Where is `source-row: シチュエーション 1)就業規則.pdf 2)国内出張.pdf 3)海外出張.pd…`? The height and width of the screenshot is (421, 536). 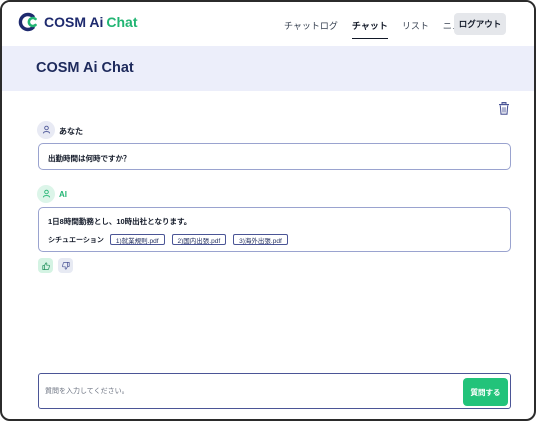
source-row: シチュエーション 1)就業規則.pdf 2)国内出張.pdf 3)海外出張.pd… is located at coordinates (171, 239).